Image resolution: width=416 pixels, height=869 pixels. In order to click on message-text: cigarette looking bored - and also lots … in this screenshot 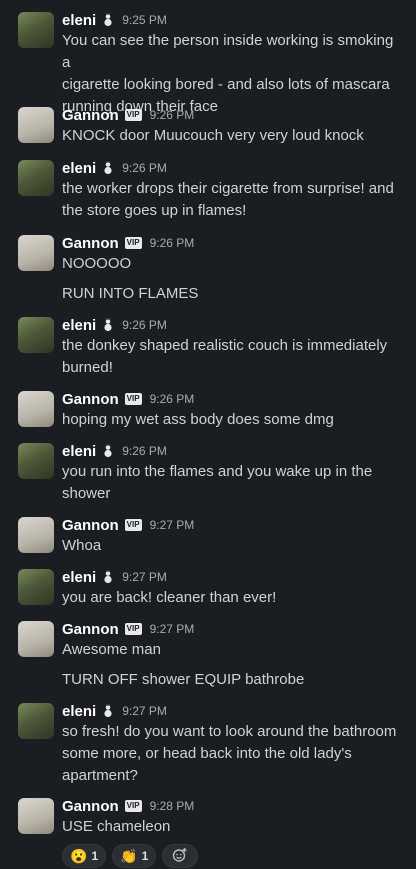, I will do `click(226, 84)`.